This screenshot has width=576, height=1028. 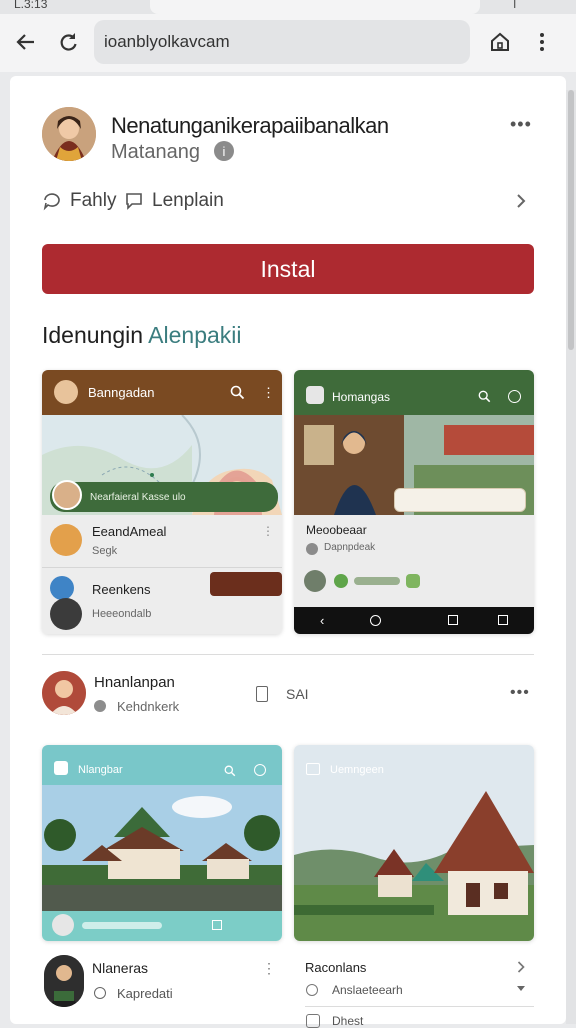 I want to click on shot2-row-bar, so click(x=377, y=581).